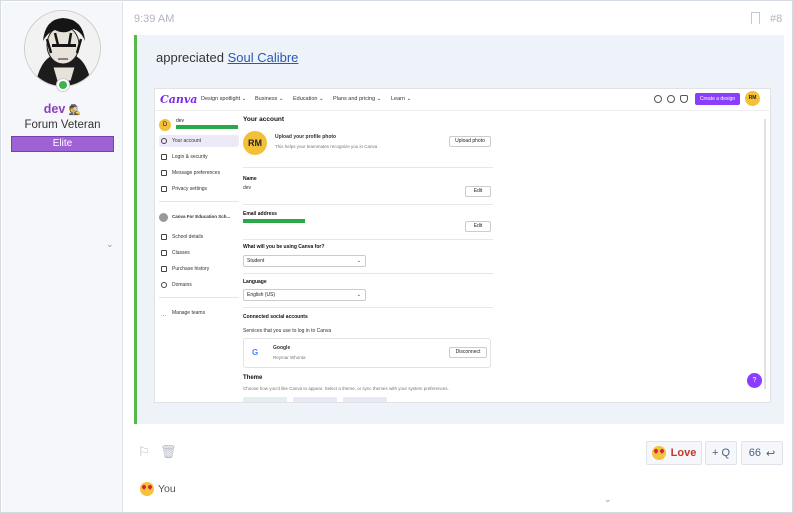 The width and height of the screenshot is (793, 513). What do you see at coordinates (253, 378) in the screenshot?
I see `theme-heading: Theme` at bounding box center [253, 378].